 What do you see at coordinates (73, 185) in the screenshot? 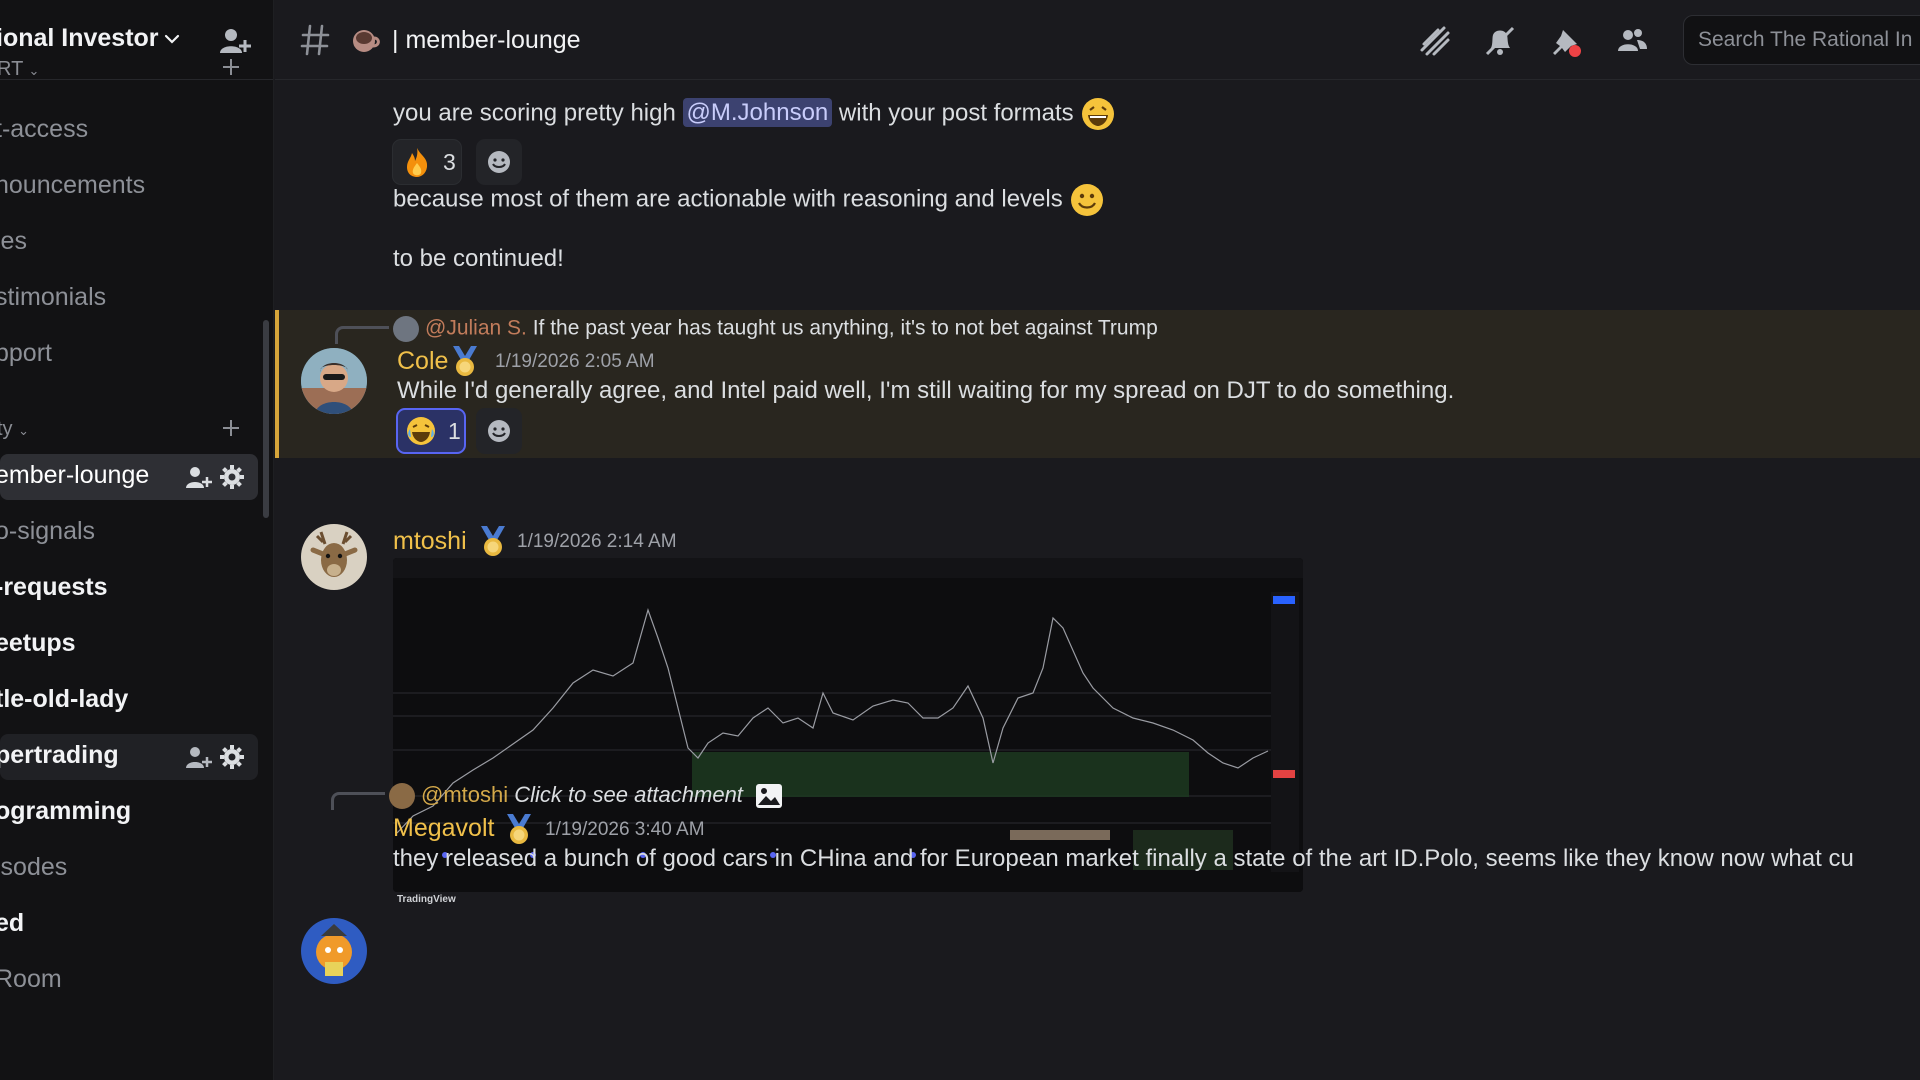
I see `channel-label: nouncements` at bounding box center [73, 185].